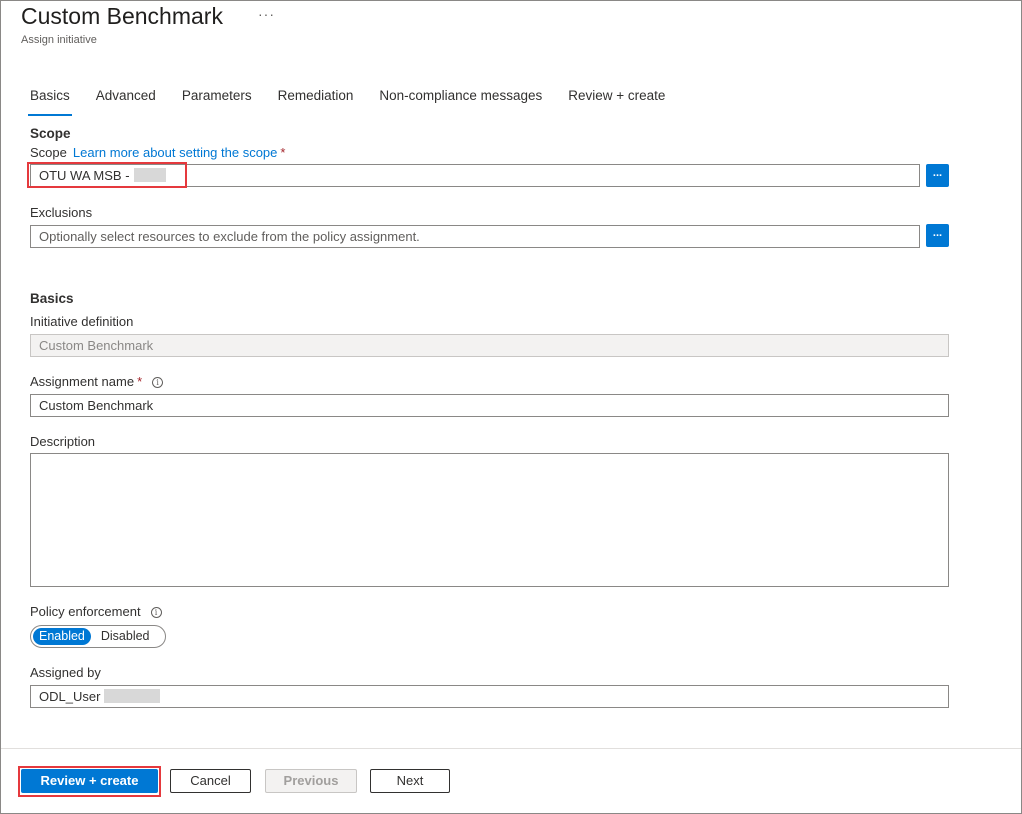 The width and height of the screenshot is (1022, 814). Describe the element at coordinates (460, 101) in the screenshot. I see `tab-non-compliance-messages: Non-compliance messages` at that location.